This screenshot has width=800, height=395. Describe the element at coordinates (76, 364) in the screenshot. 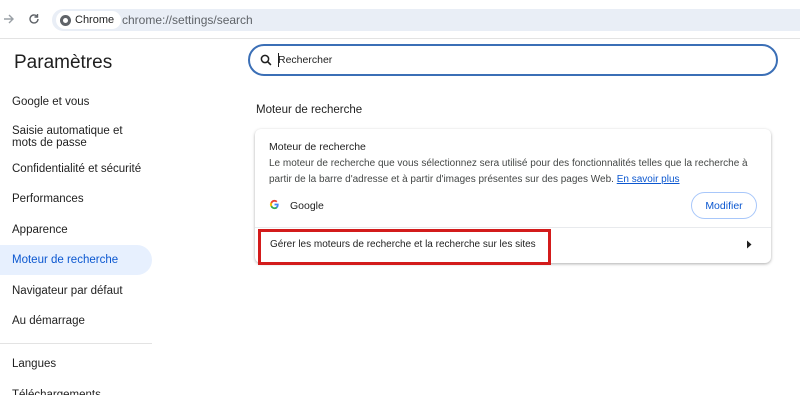

I see `sidebar-item-languages: Langues` at that location.